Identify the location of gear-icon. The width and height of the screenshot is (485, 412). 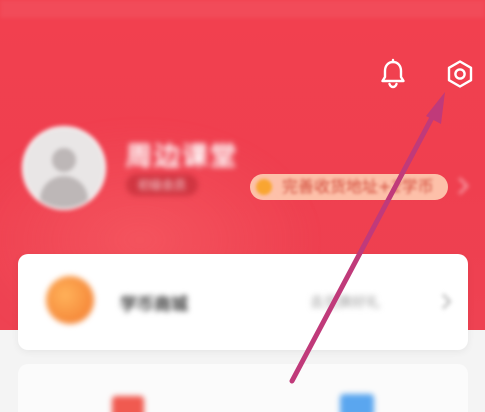
(460, 74).